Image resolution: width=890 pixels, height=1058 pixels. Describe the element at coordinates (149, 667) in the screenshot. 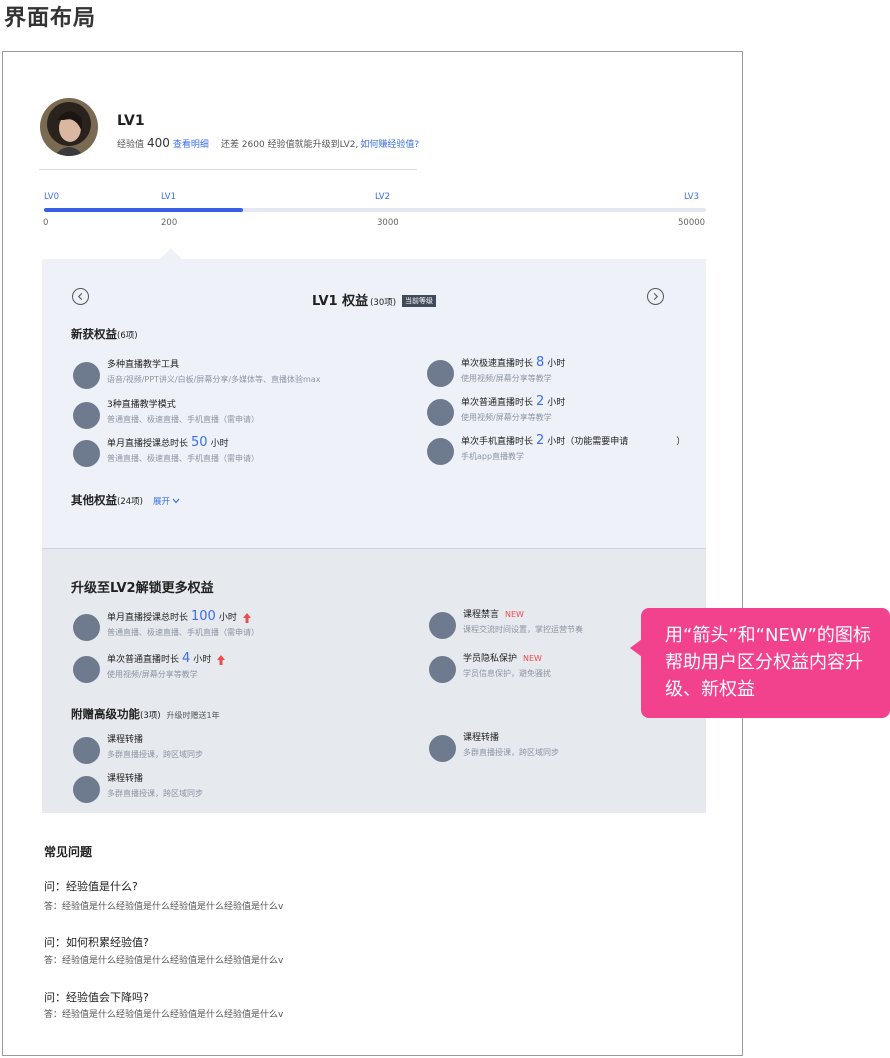

I see `list-item: 单次普通直播时长 4 小时 使用视频/屏幕分享等教学` at that location.